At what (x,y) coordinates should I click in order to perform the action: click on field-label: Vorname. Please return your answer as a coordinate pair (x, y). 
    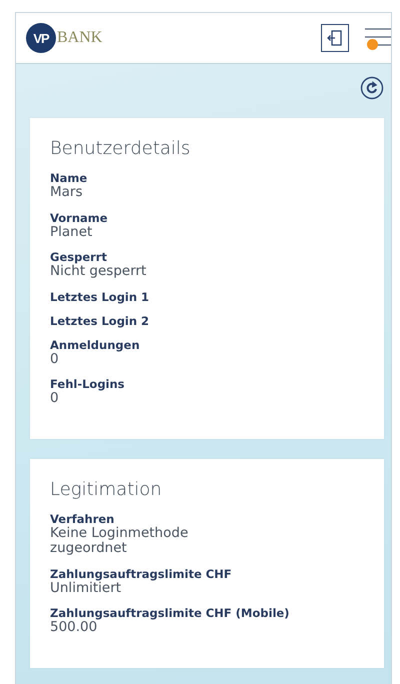
    Looking at the image, I should click on (79, 217).